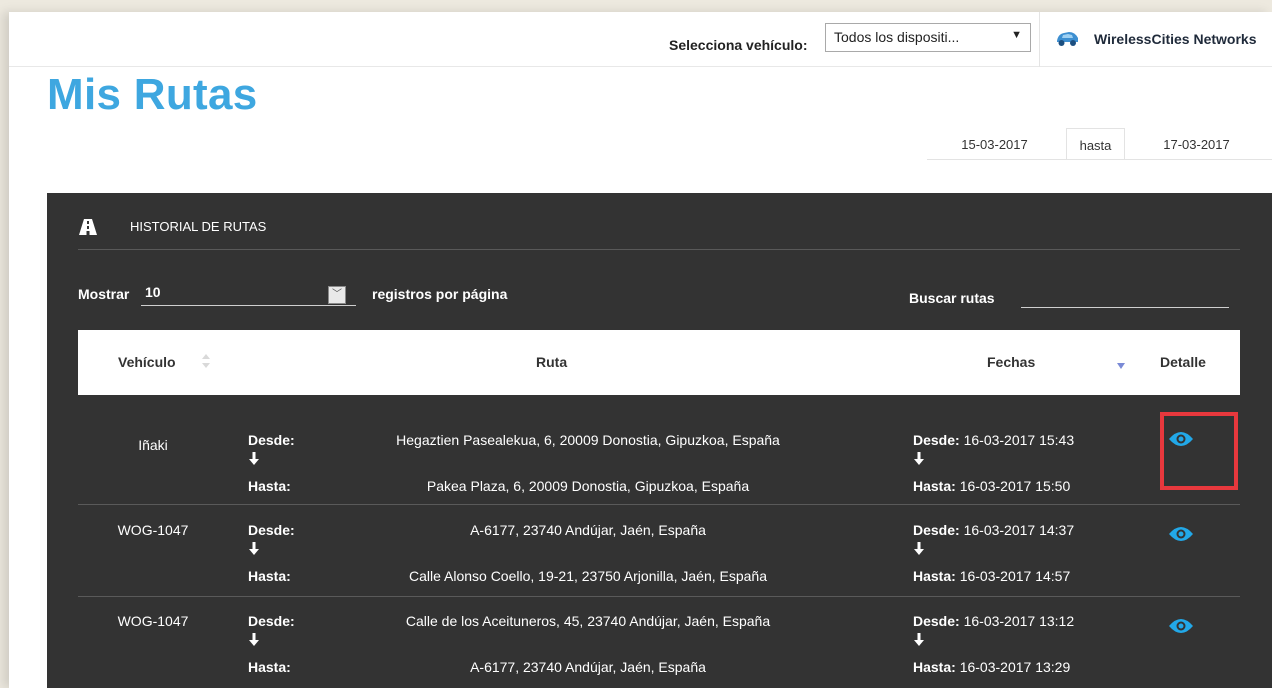 This screenshot has width=1272, height=688. Describe the element at coordinates (337, 295) in the screenshot. I see `chevron-down-icon: ﹀` at that location.